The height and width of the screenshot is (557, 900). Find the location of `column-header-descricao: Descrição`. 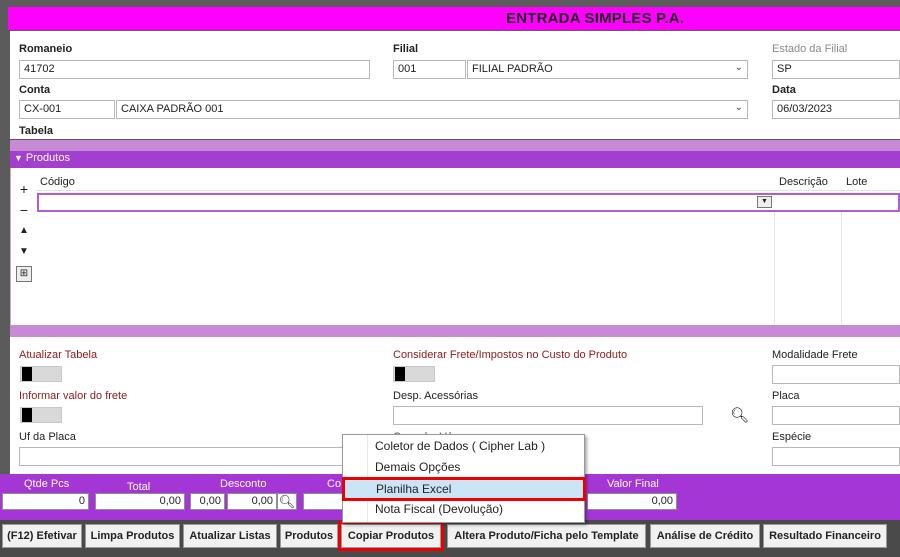

column-header-descricao: Descrição is located at coordinates (803, 182).